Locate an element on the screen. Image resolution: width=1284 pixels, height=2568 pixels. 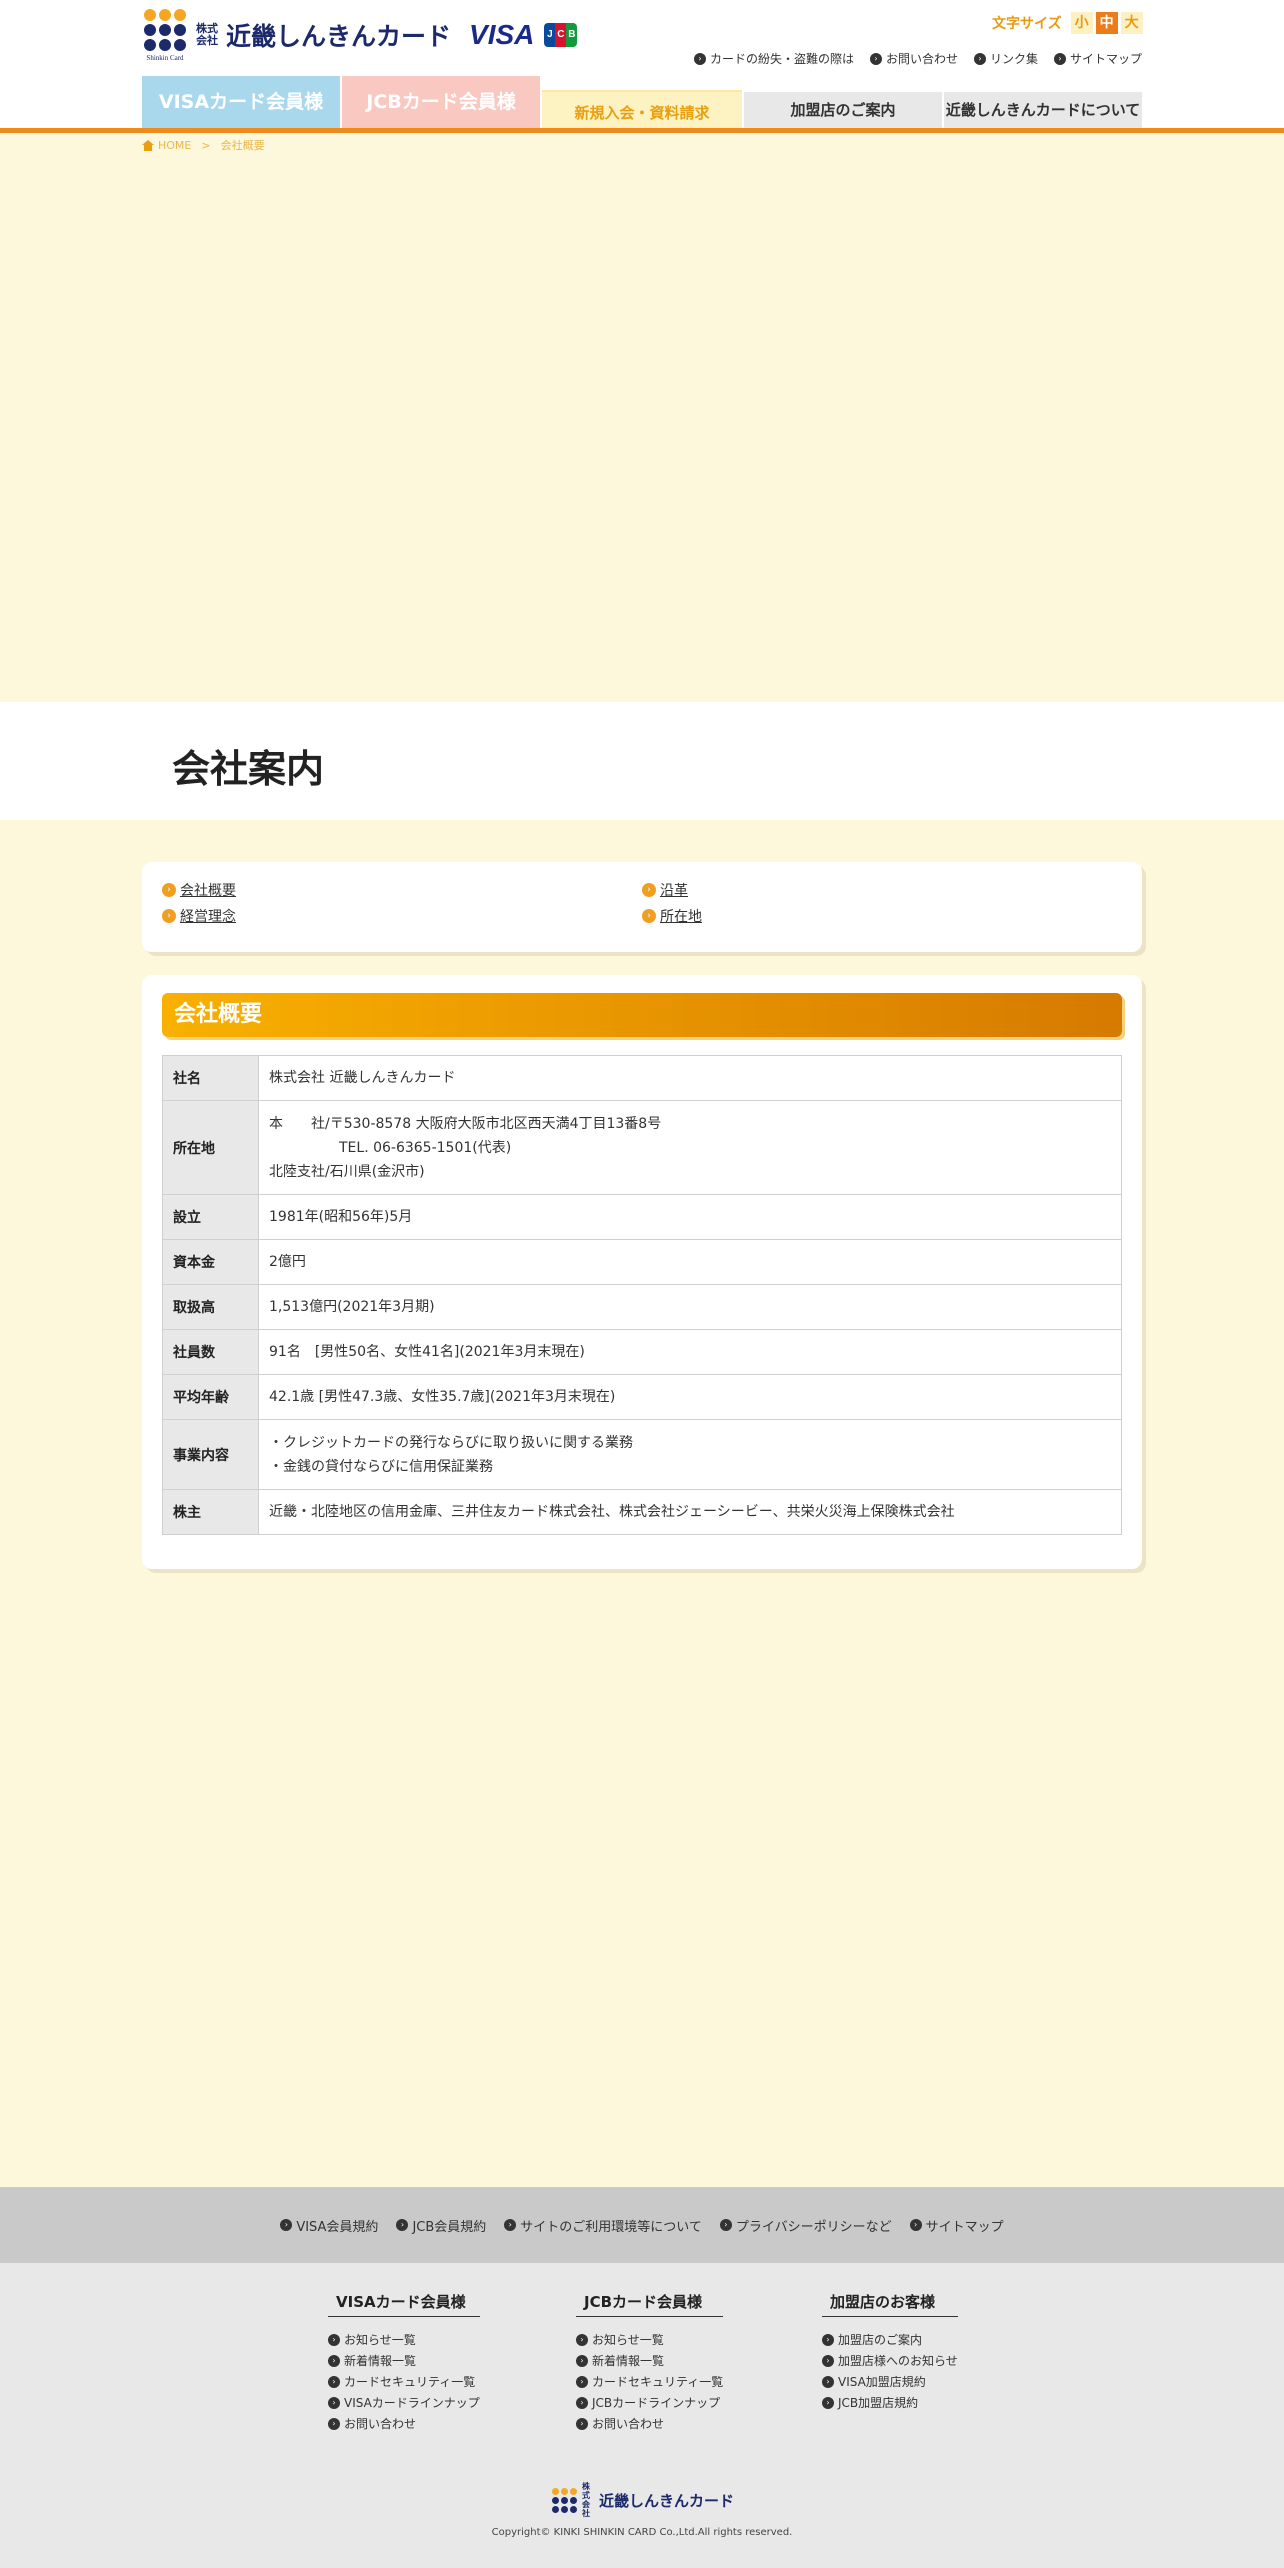
font-size-medium-button: 中 is located at coordinates (1106, 23).